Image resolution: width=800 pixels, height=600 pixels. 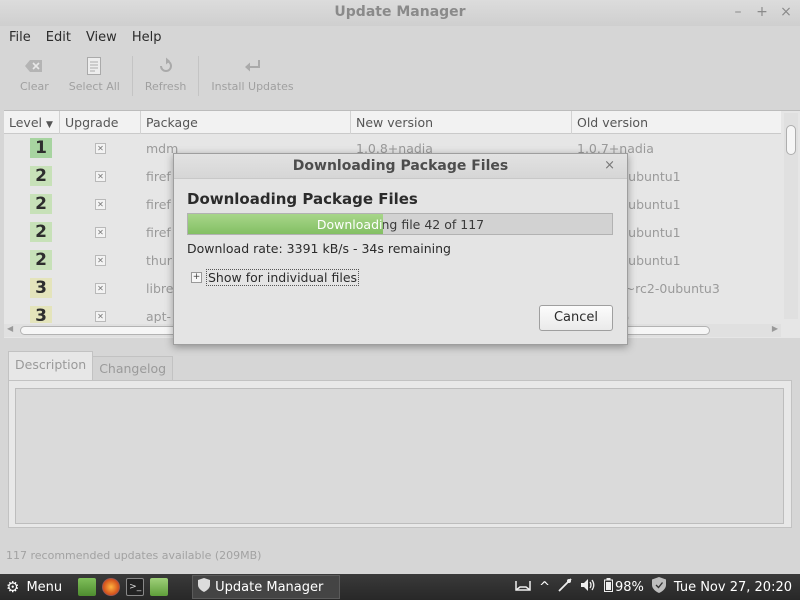 What do you see at coordinates (269, 587) in the screenshot?
I see `task-label: Update Manager` at bounding box center [269, 587].